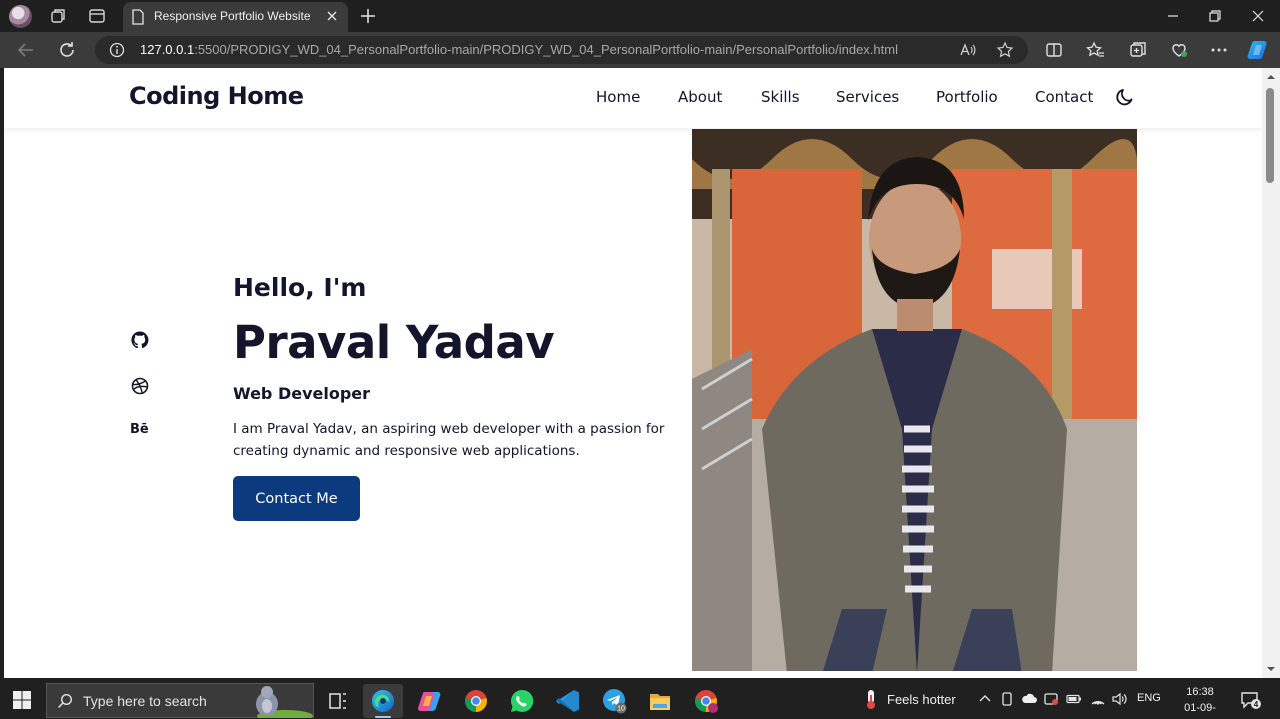 The image size is (1280, 719). I want to click on nav-home: Home, so click(618, 97).